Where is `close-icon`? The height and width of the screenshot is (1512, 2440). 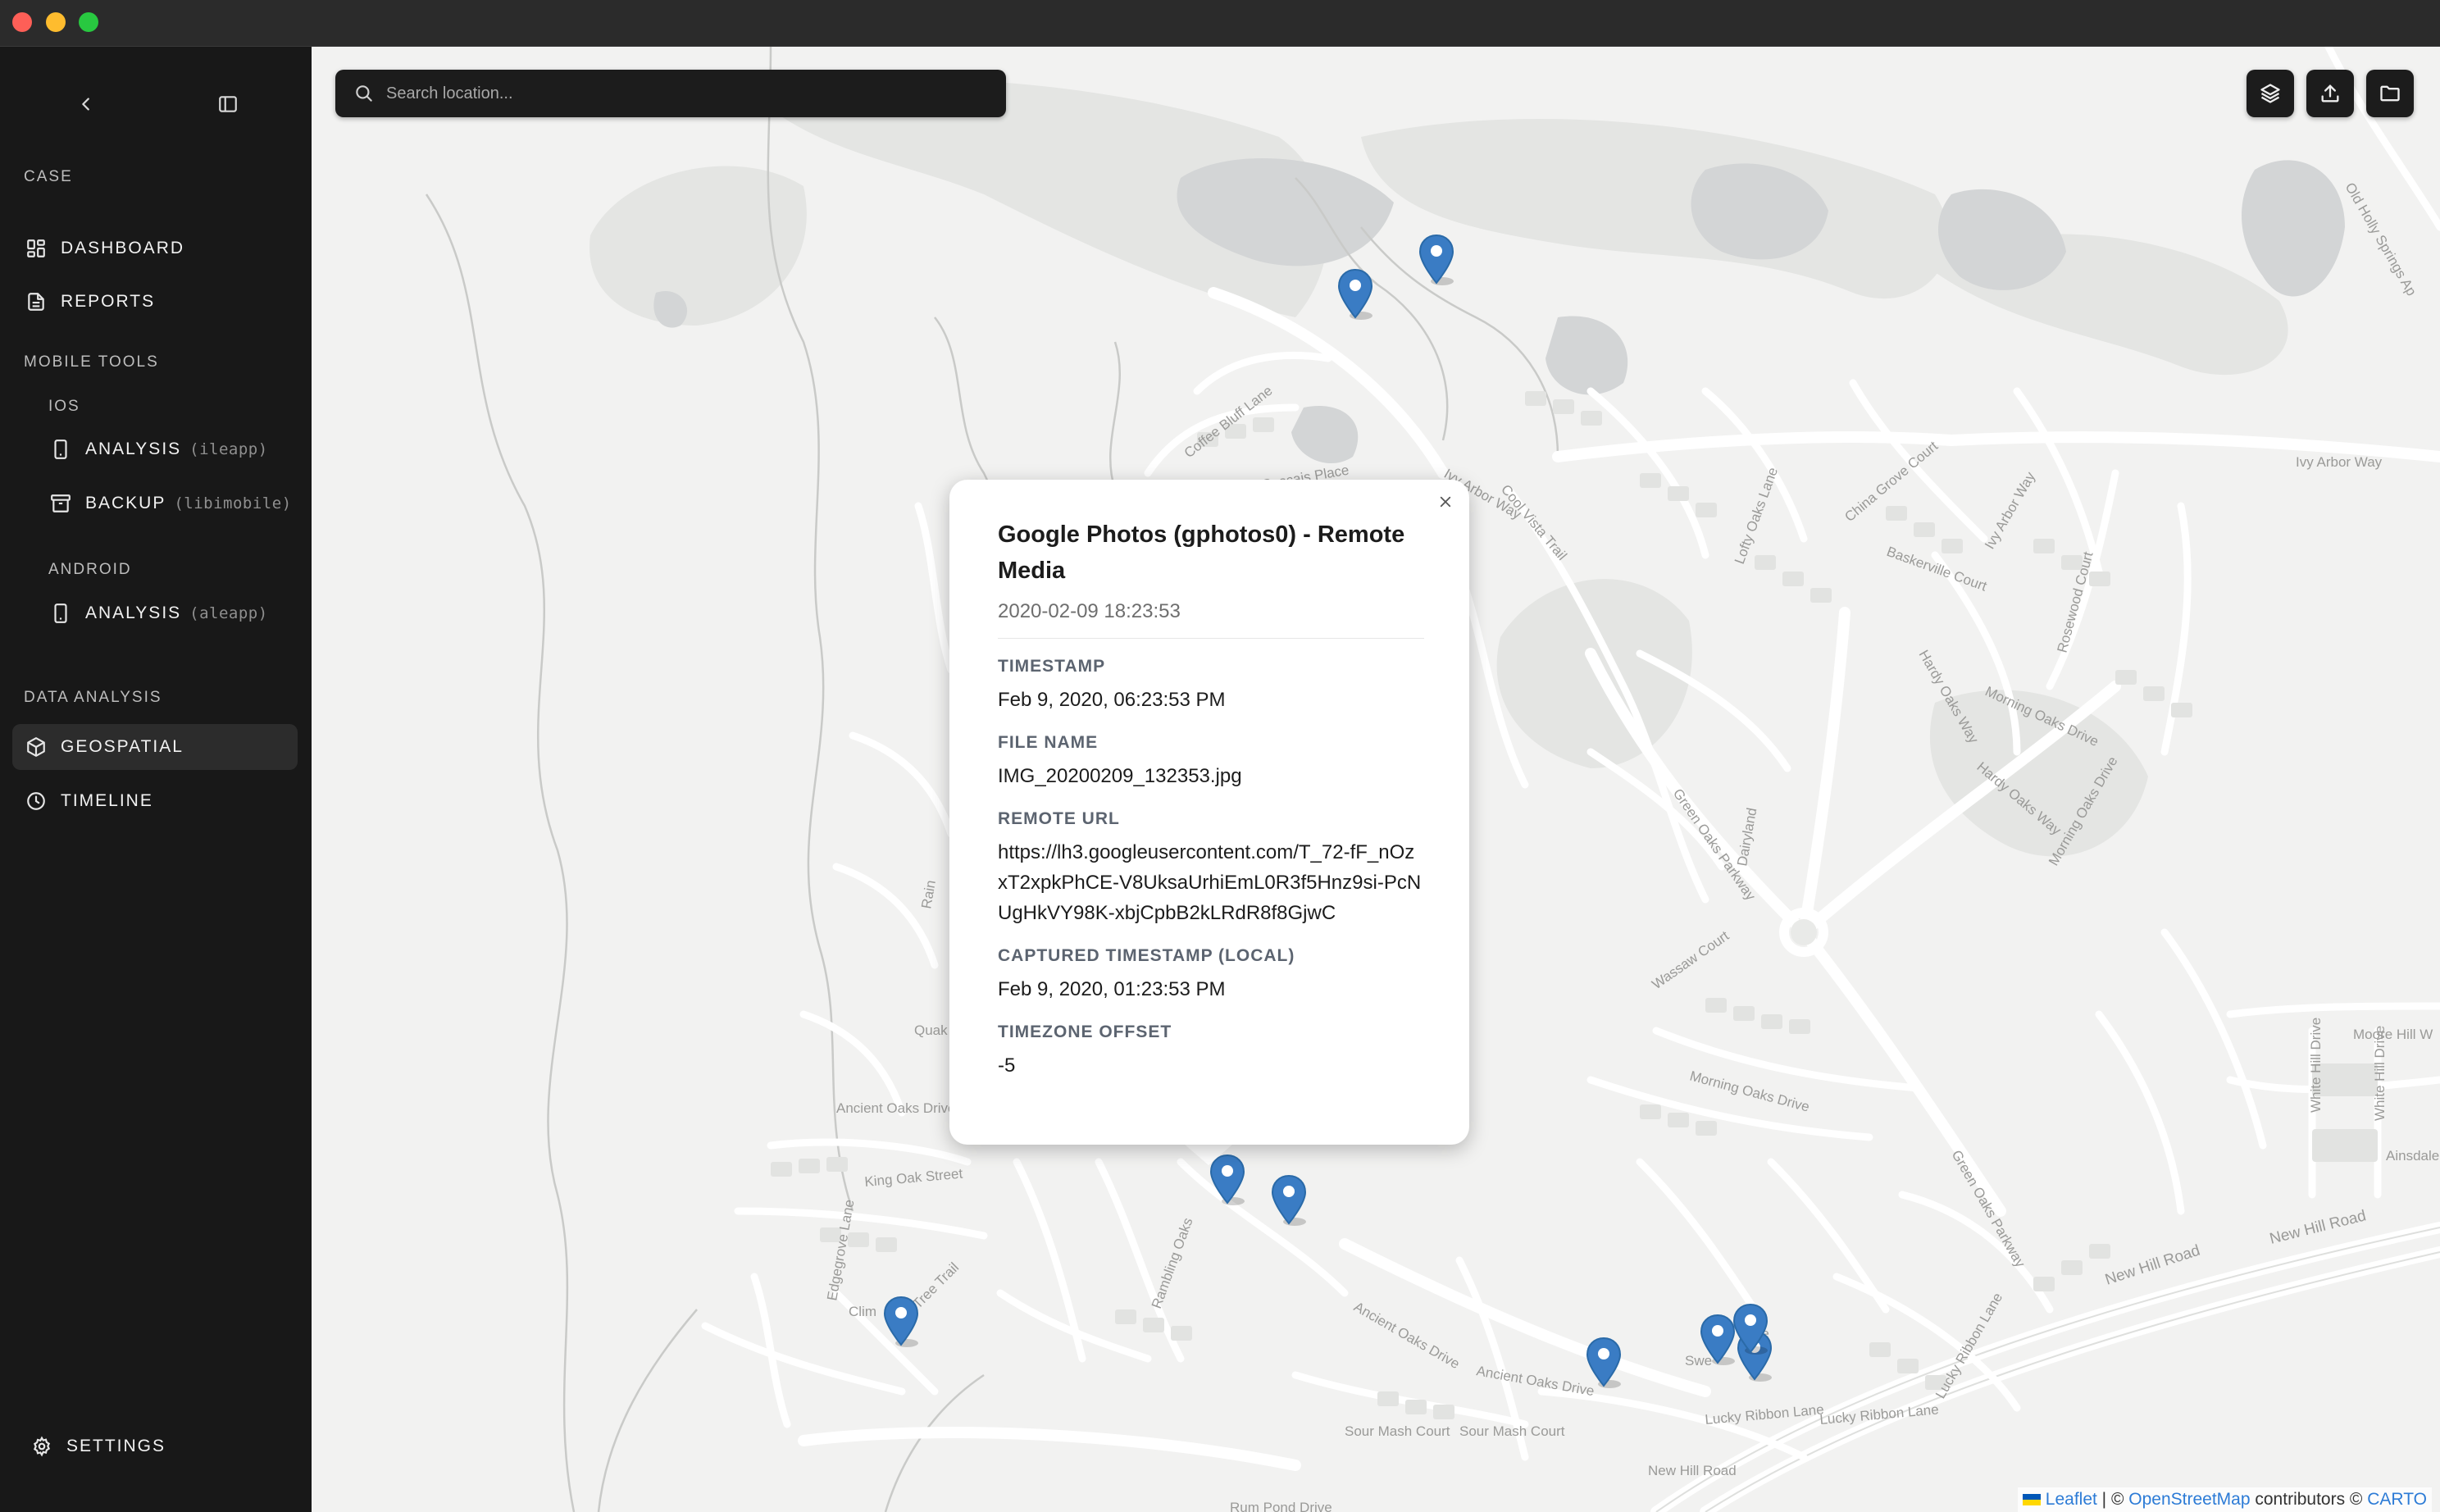
close-icon is located at coordinates (1445, 502).